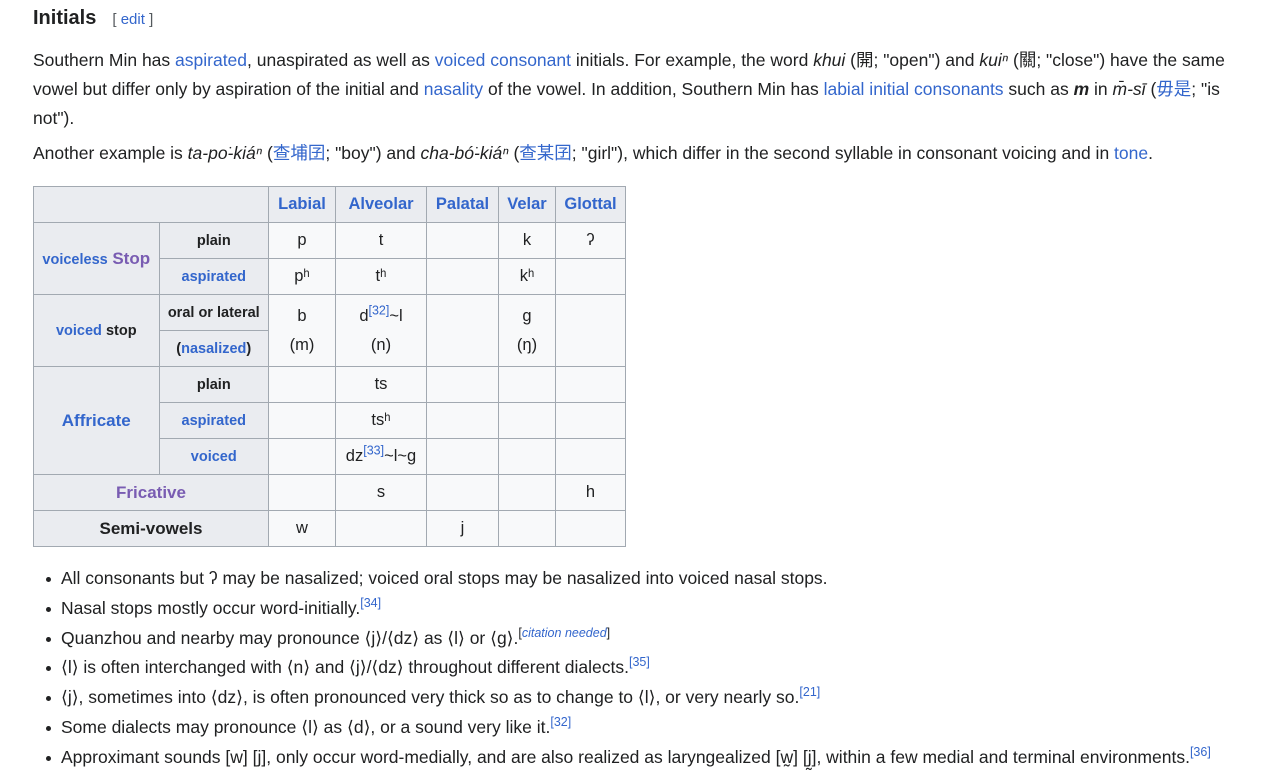  I want to click on subheader-oral-or-lateral: oral or lateral, so click(214, 312).